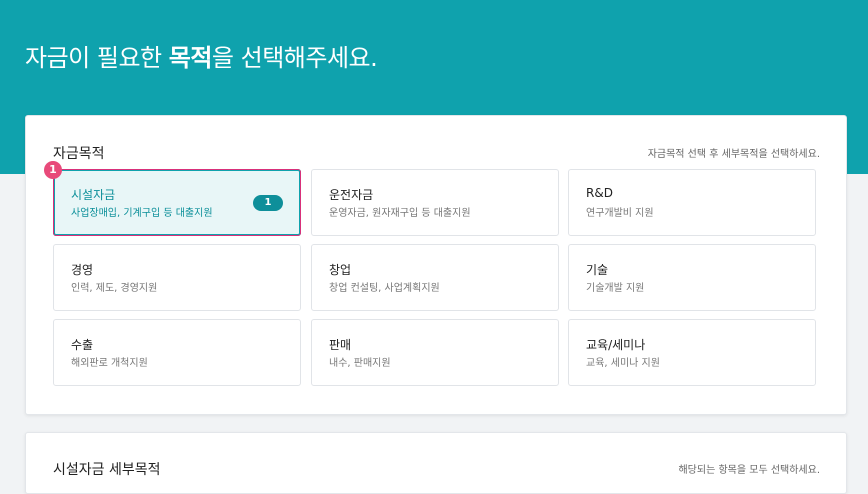 The width and height of the screenshot is (868, 494). I want to click on detail-card: 시설자금 세부목적 해당되는 항목을 모두 선택하세요., so click(436, 463).